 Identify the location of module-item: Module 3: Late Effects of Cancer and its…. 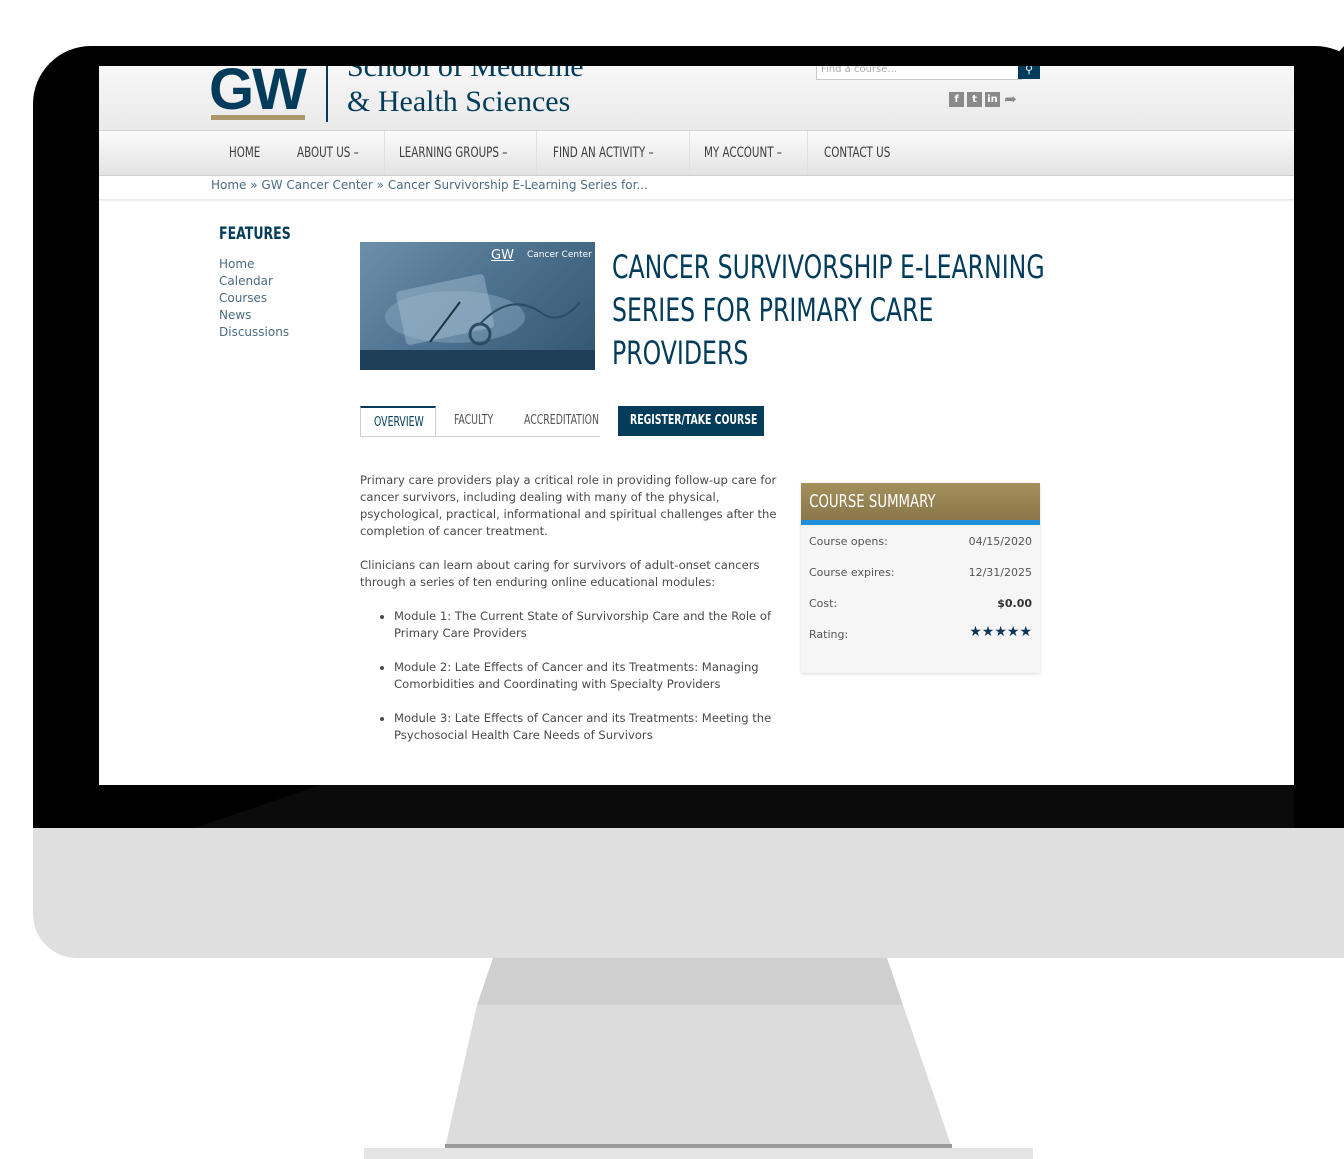
(589, 727).